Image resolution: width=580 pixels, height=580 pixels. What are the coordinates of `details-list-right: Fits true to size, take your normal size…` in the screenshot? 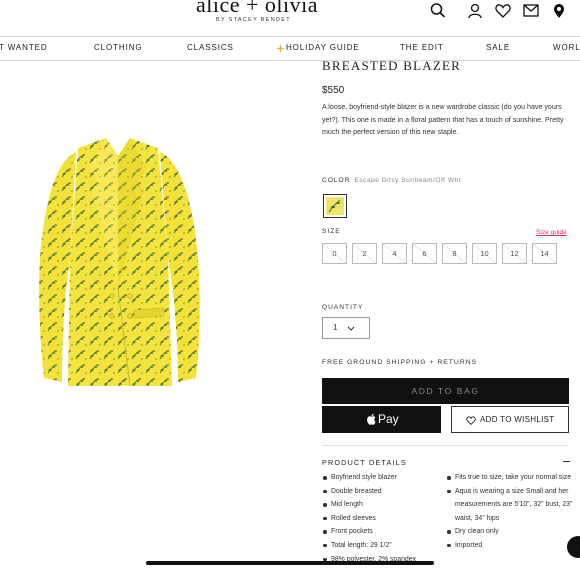 It's located at (511, 512).